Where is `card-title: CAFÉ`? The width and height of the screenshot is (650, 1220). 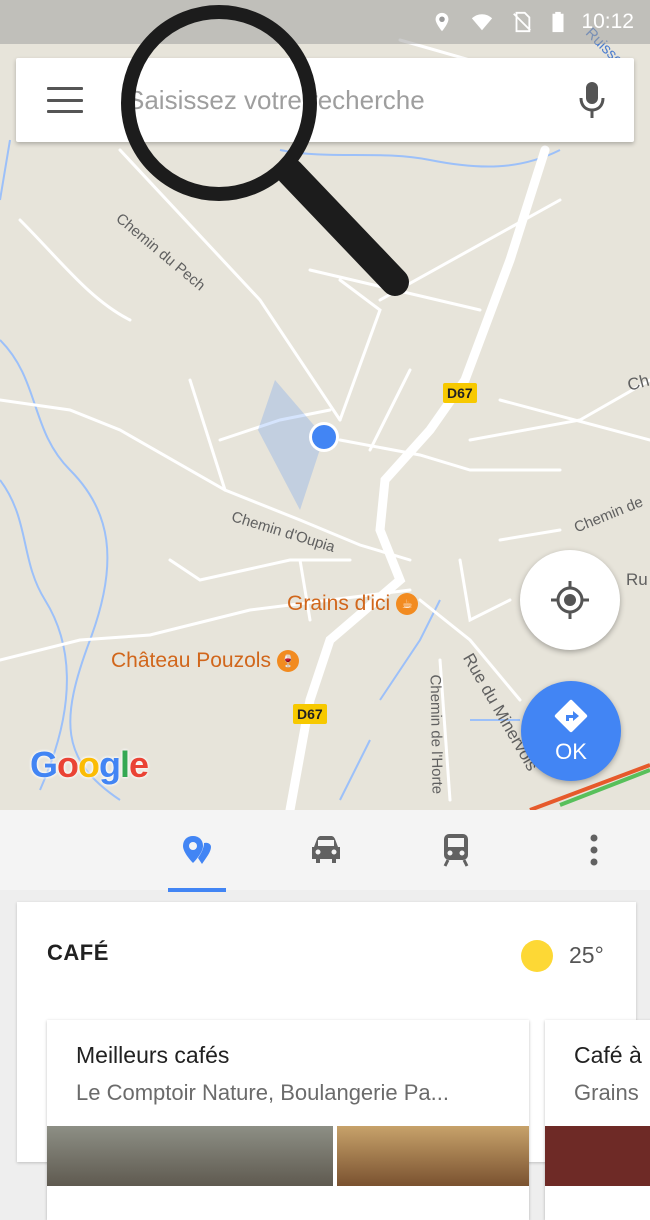
card-title: CAFÉ is located at coordinates (78, 952).